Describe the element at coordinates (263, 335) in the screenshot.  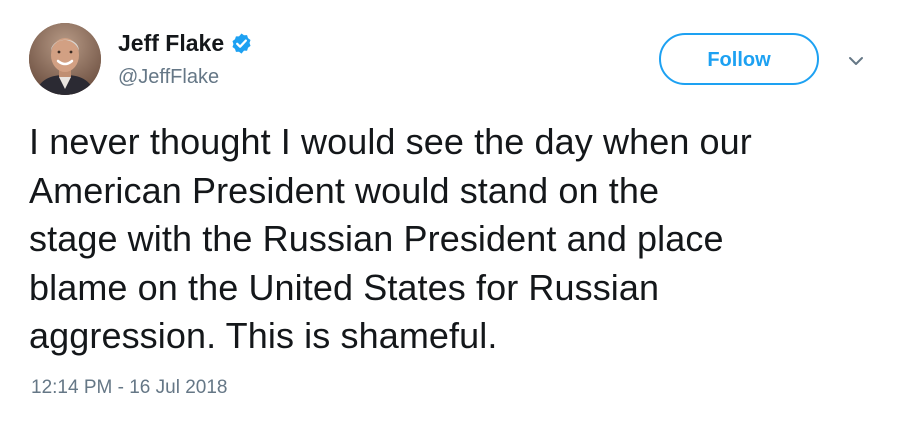
I see `tweet-text-line: aggression. This is shameful.` at that location.